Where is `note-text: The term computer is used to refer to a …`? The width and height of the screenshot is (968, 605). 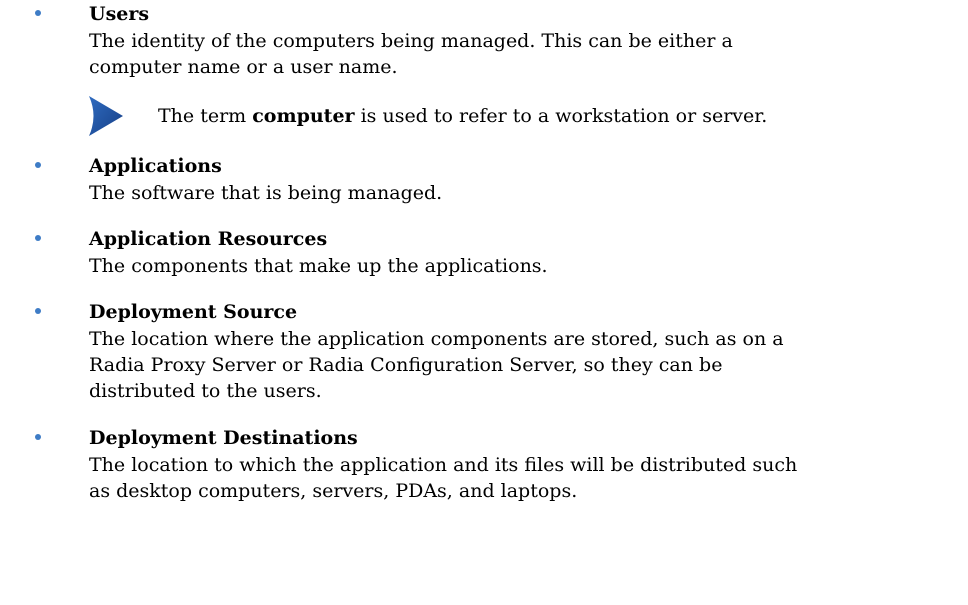
note-text: The term computer is used to refer to a … is located at coordinates (462, 116).